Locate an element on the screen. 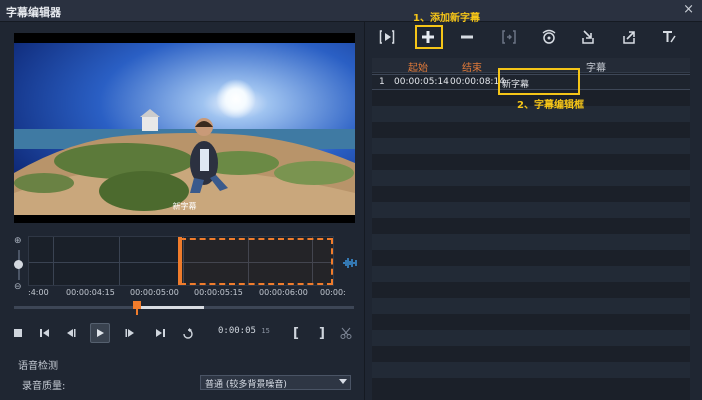 The width and height of the screenshot is (702, 400). add-subtitle-highlight is located at coordinates (429, 37).